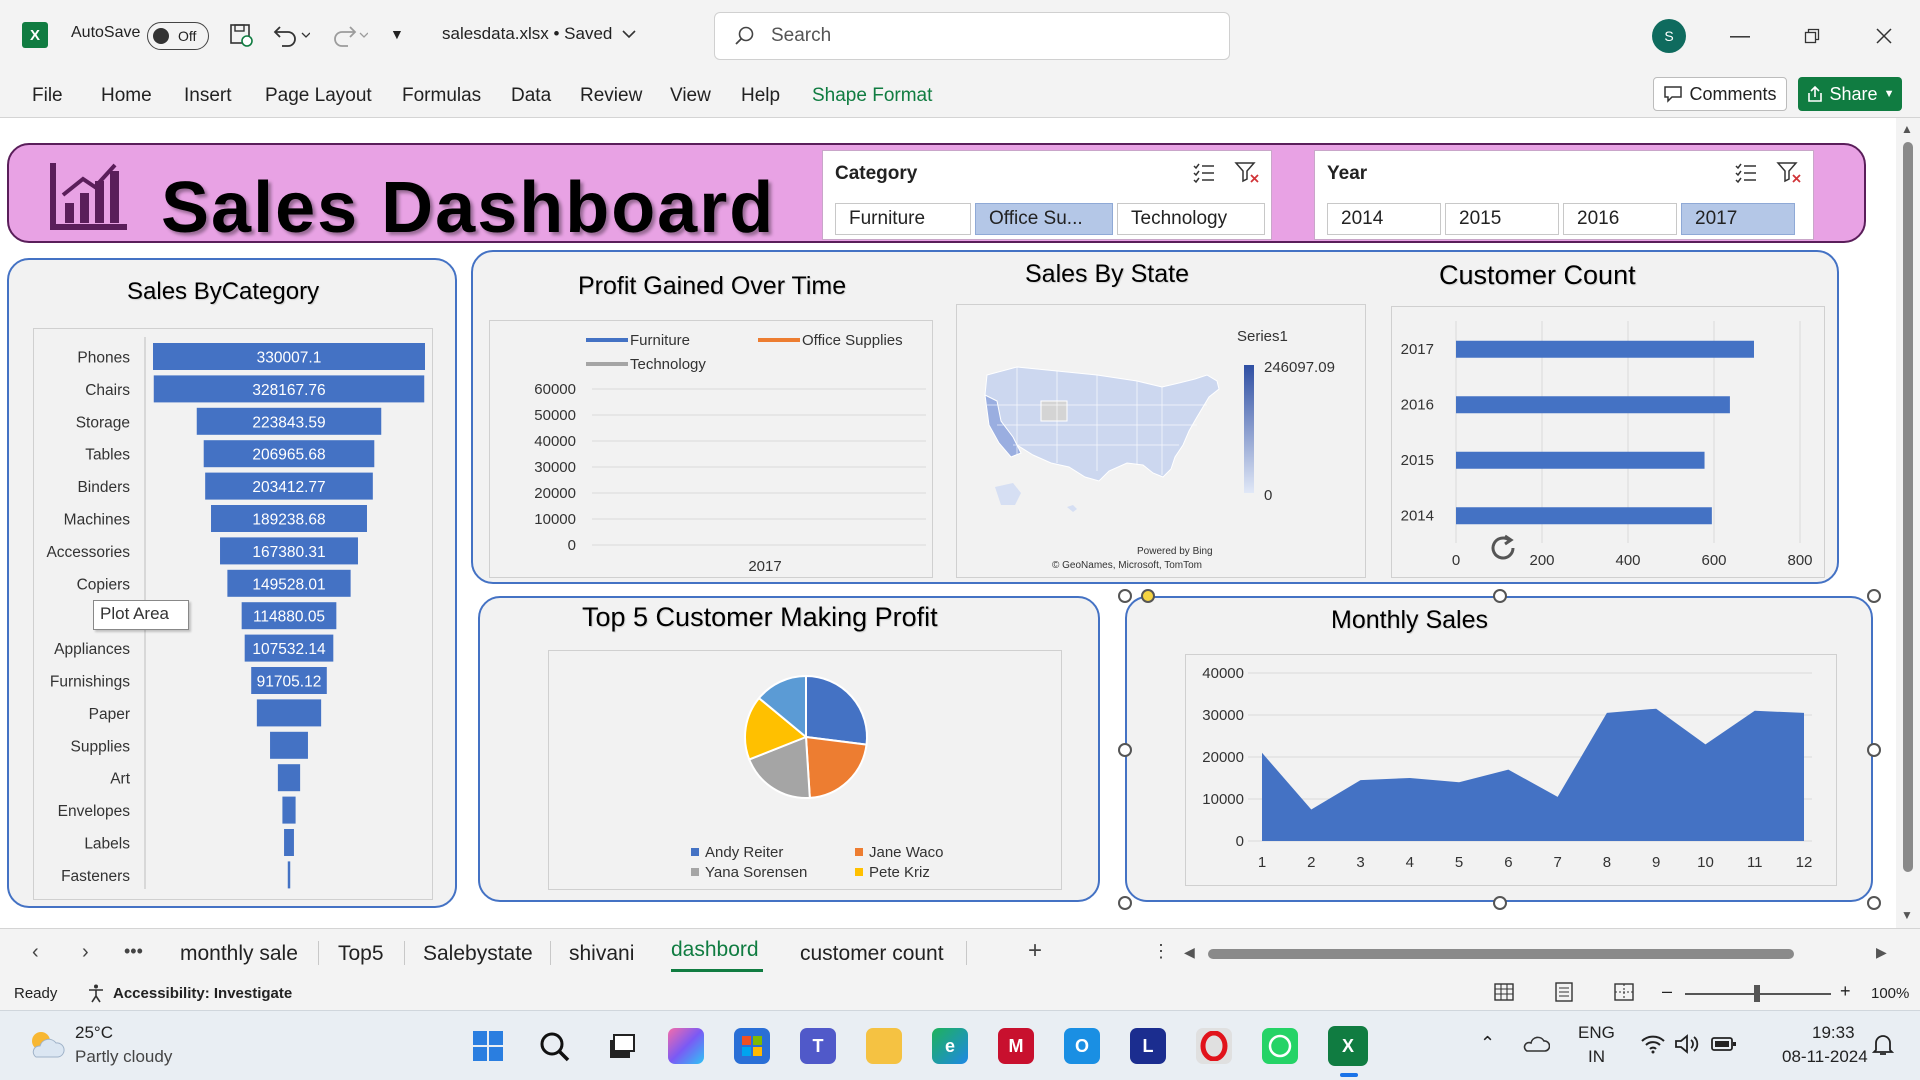 The height and width of the screenshot is (1080, 1920). Describe the element at coordinates (1624, 994) in the screenshot. I see `page-break-view-icon` at that location.